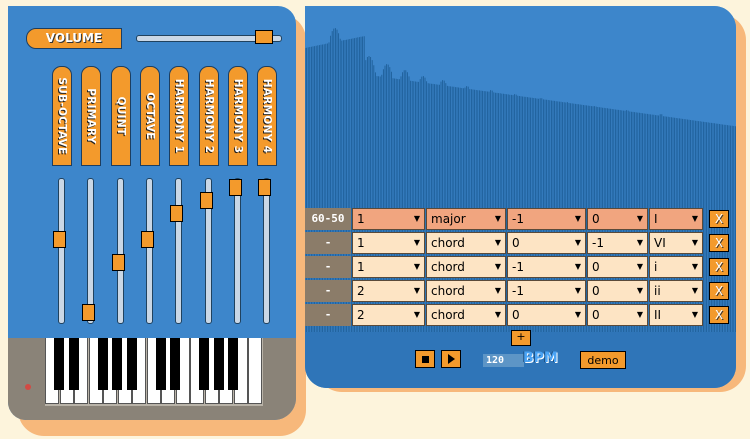 This screenshot has height=439, width=750. I want to click on play-button, so click(451, 359).